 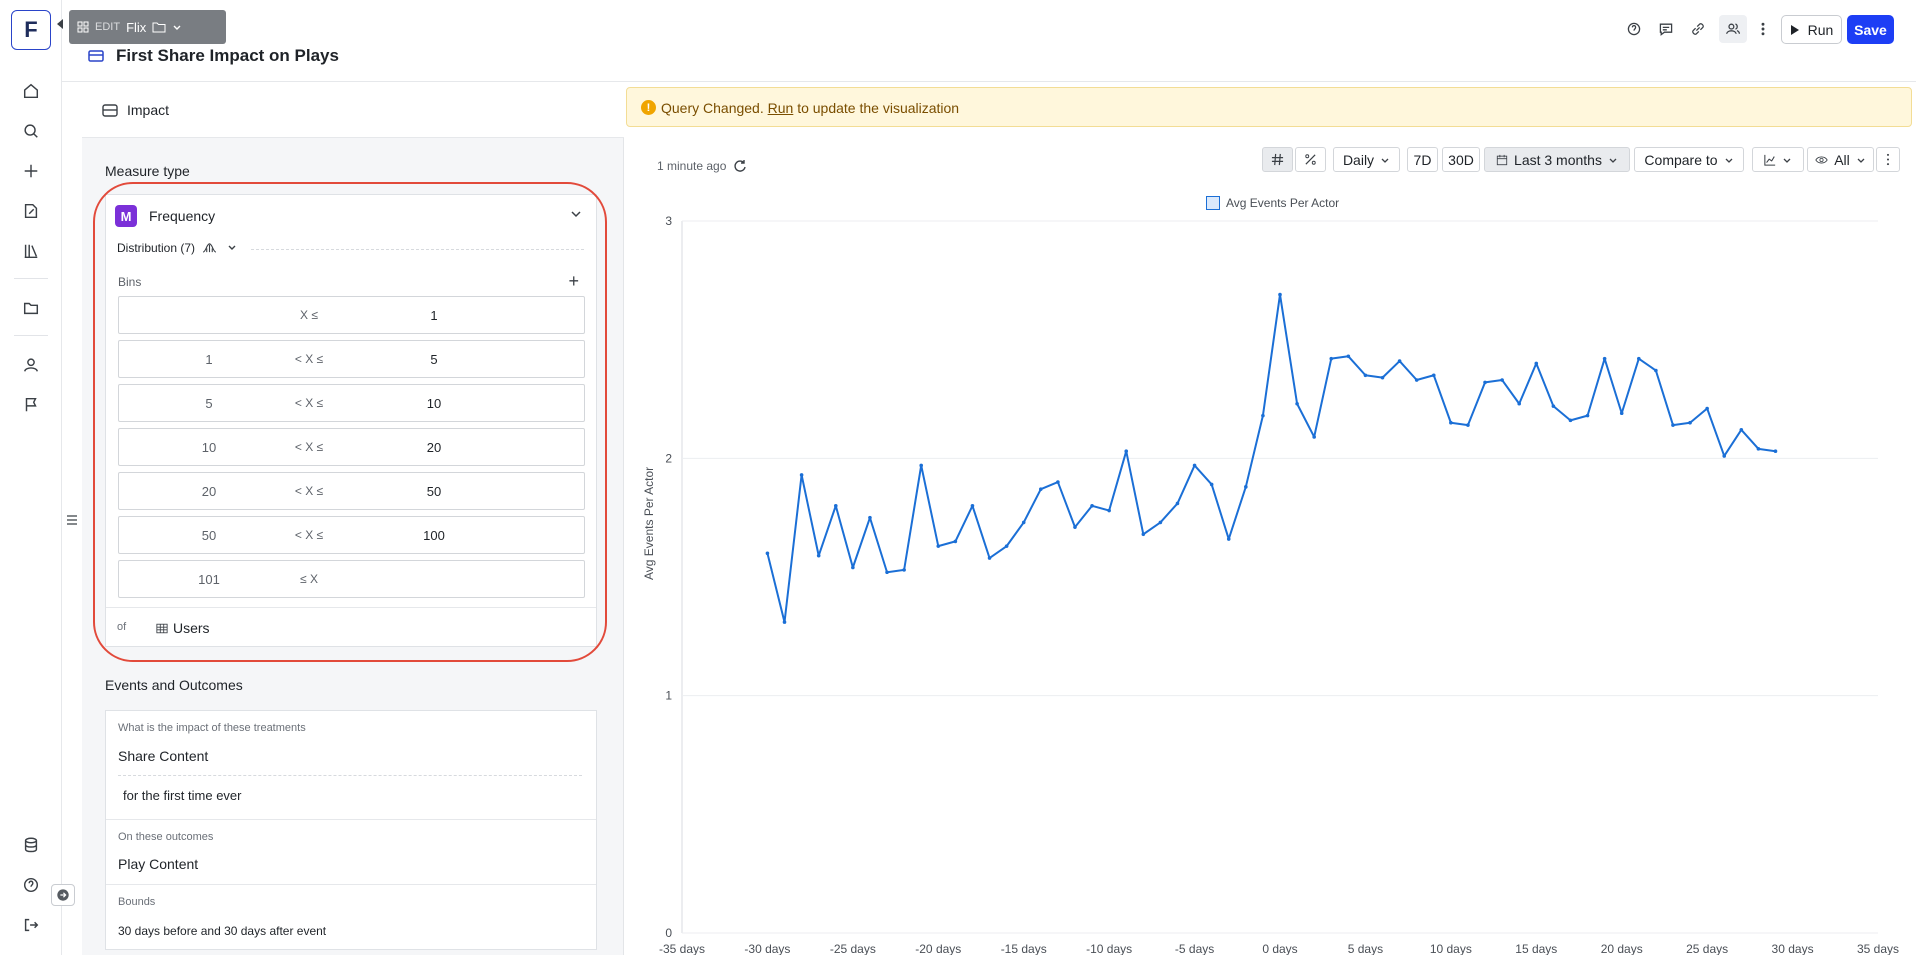 What do you see at coordinates (83, 27) in the screenshot?
I see `grid-icon` at bounding box center [83, 27].